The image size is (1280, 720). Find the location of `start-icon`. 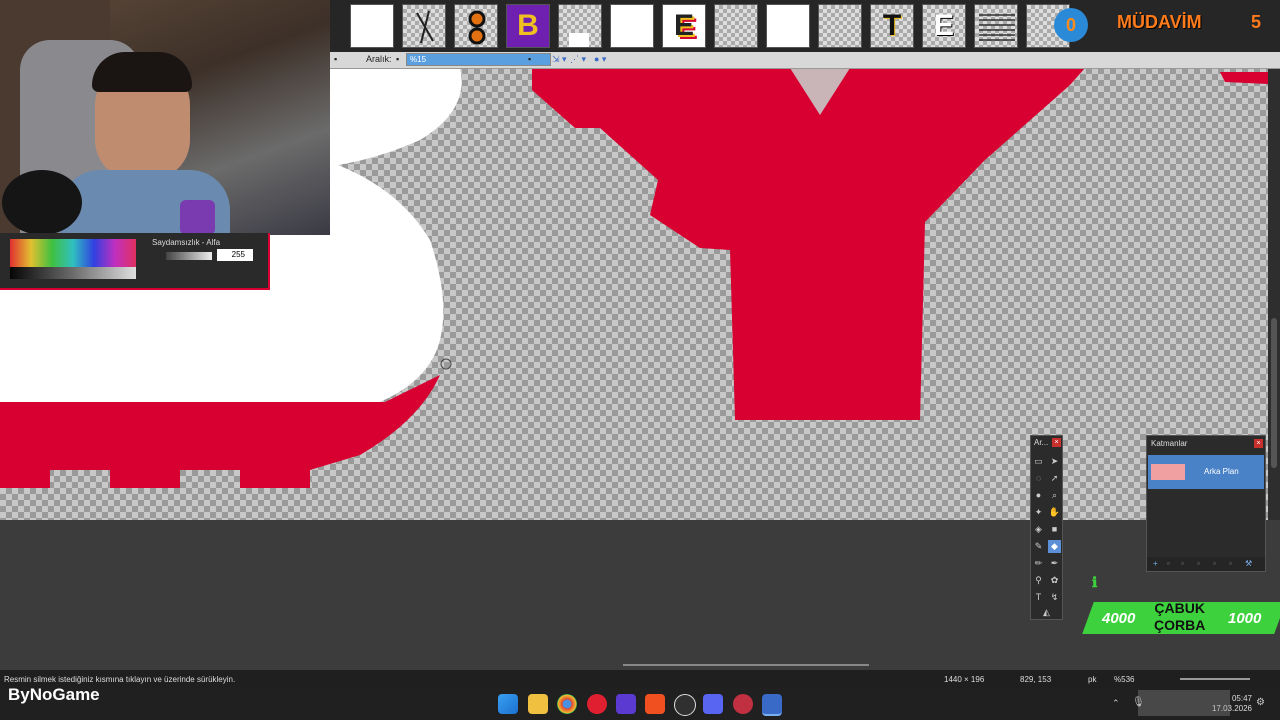

start-icon is located at coordinates (508, 704).